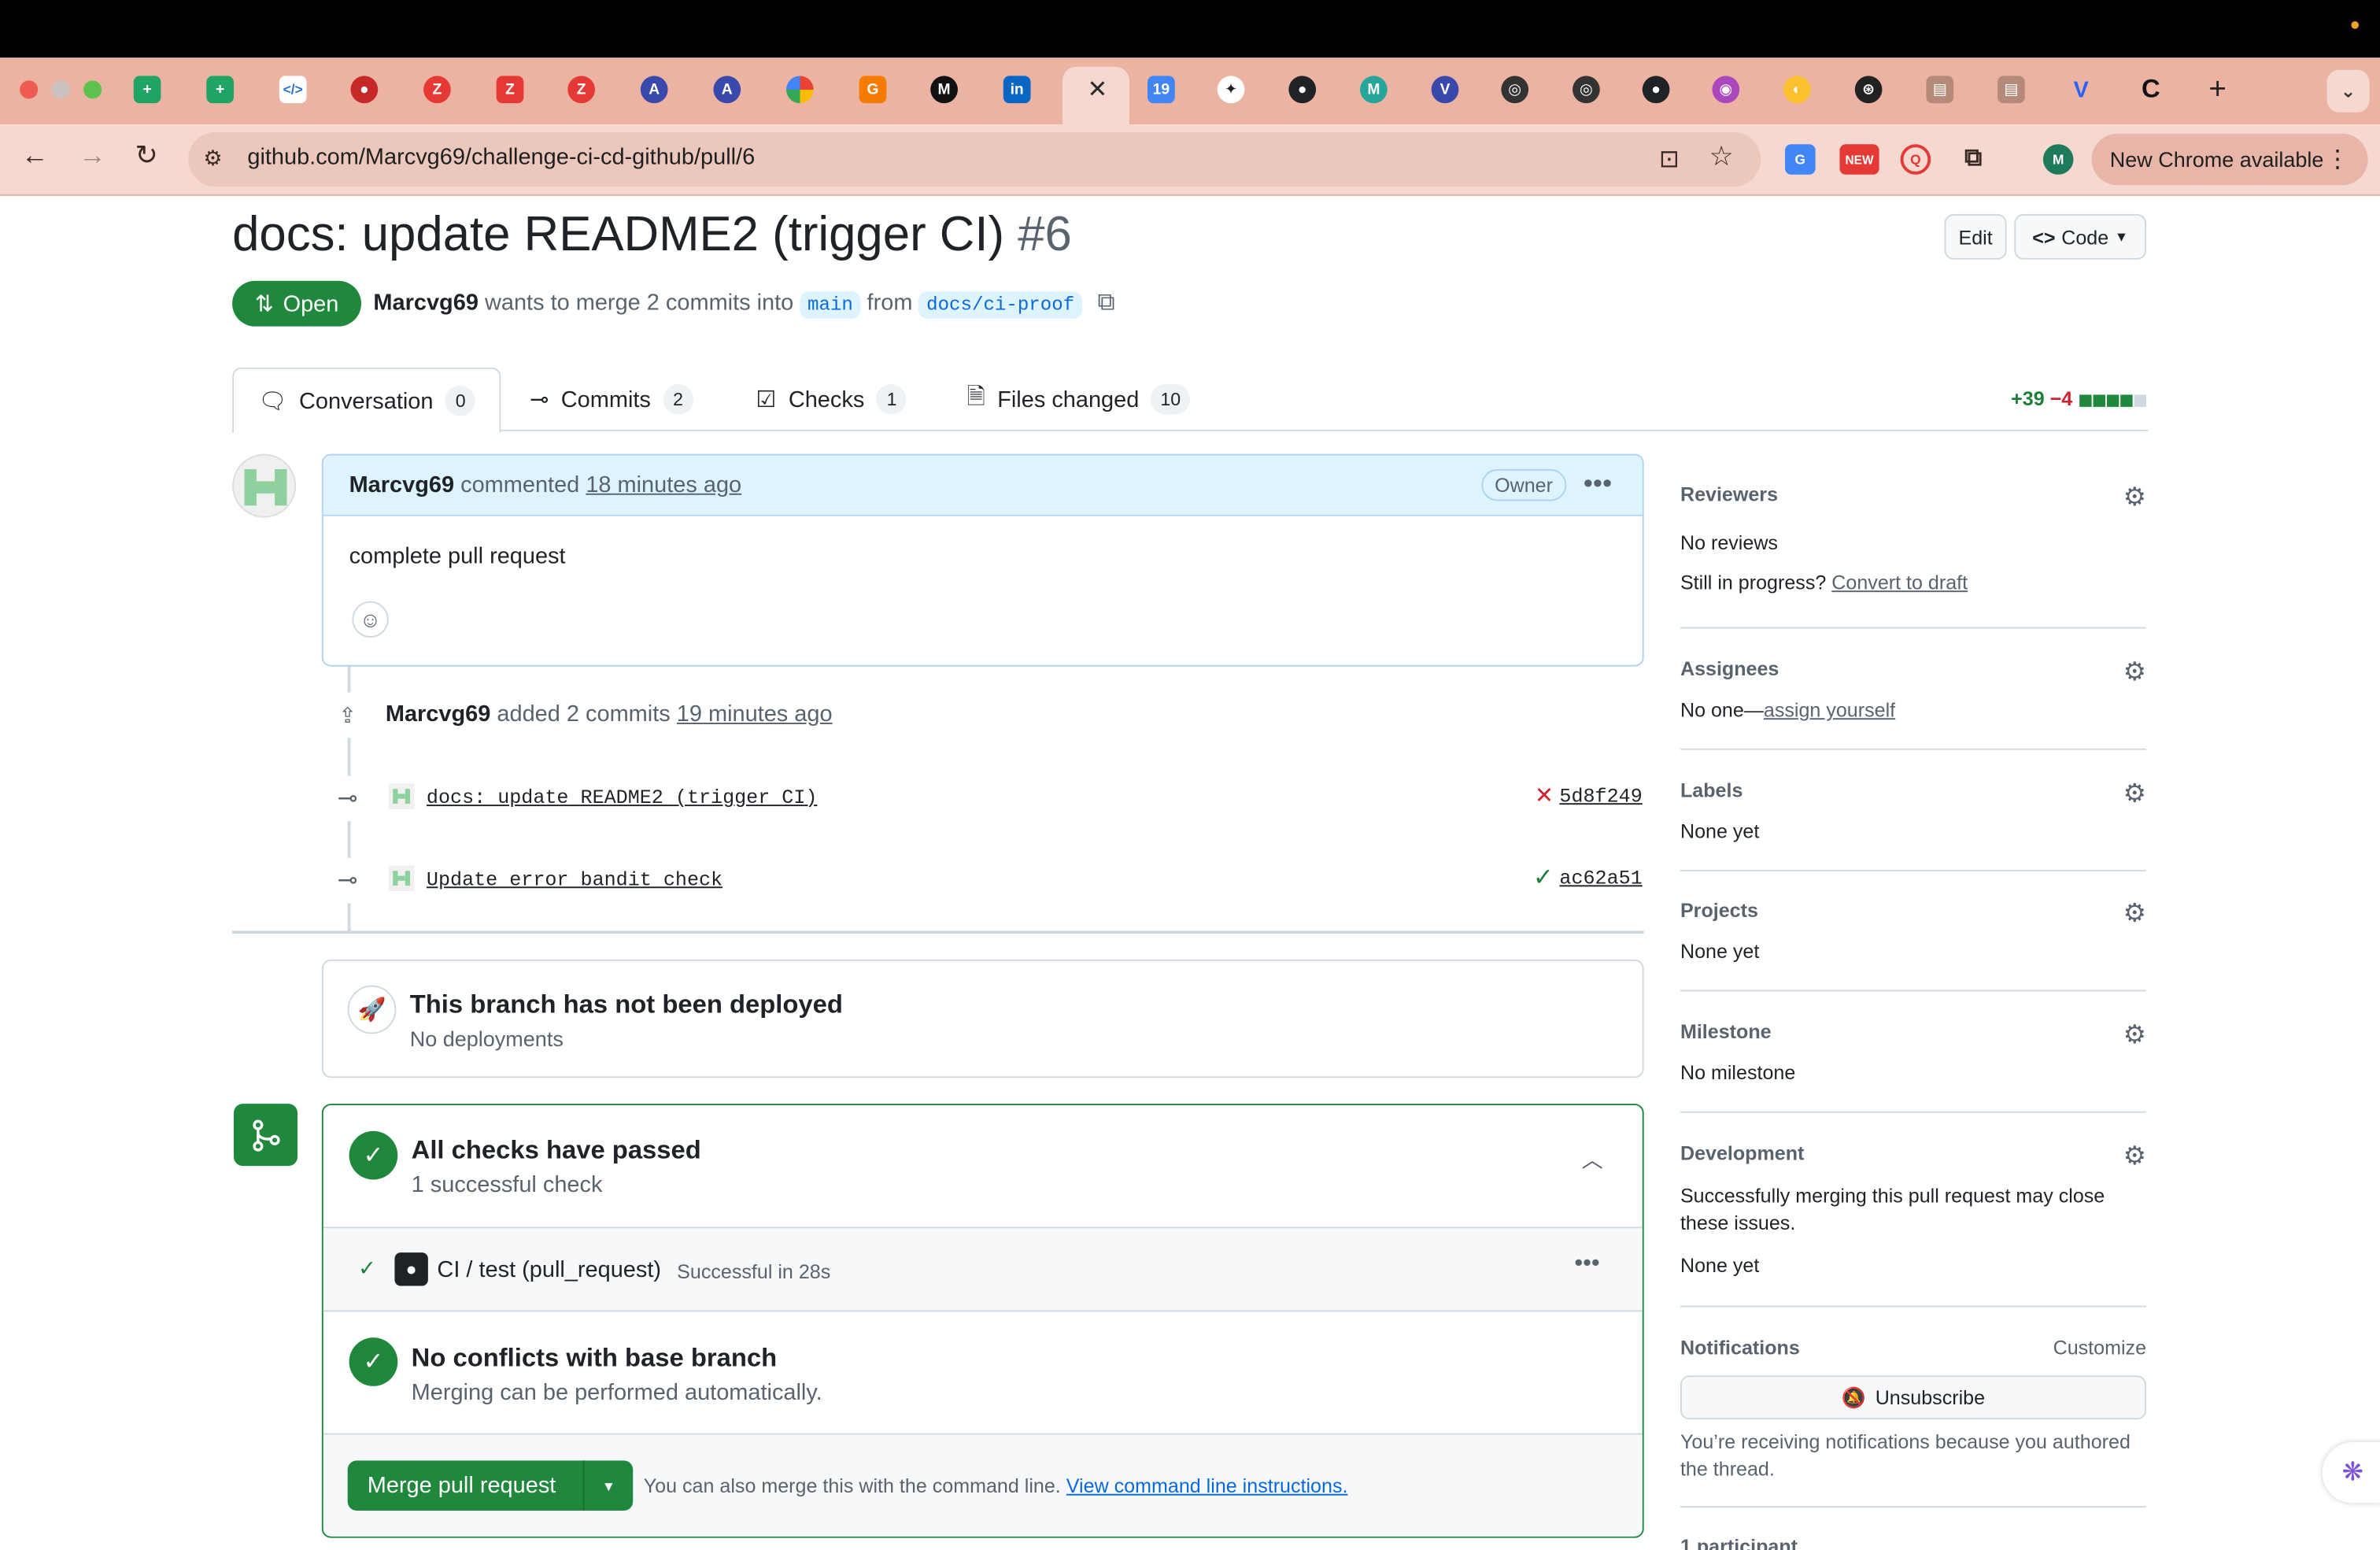  I want to click on copy-icon: ⧉, so click(1105, 303).